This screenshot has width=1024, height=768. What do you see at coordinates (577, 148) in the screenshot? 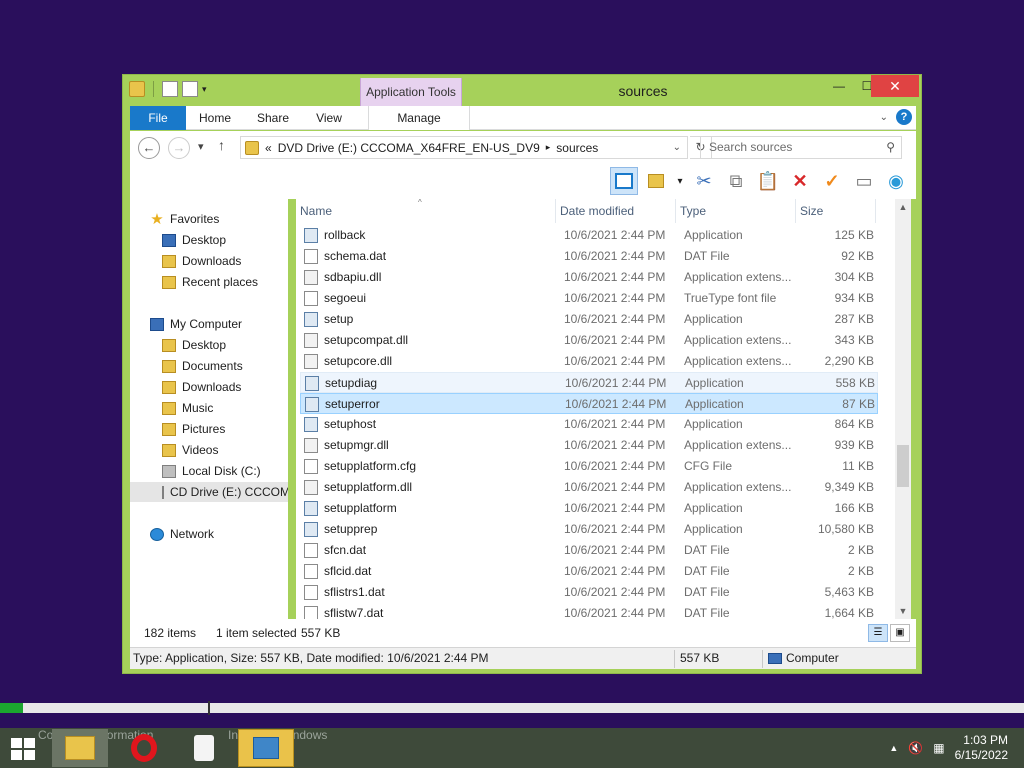
I see `breadcrumb-sources: sources` at bounding box center [577, 148].